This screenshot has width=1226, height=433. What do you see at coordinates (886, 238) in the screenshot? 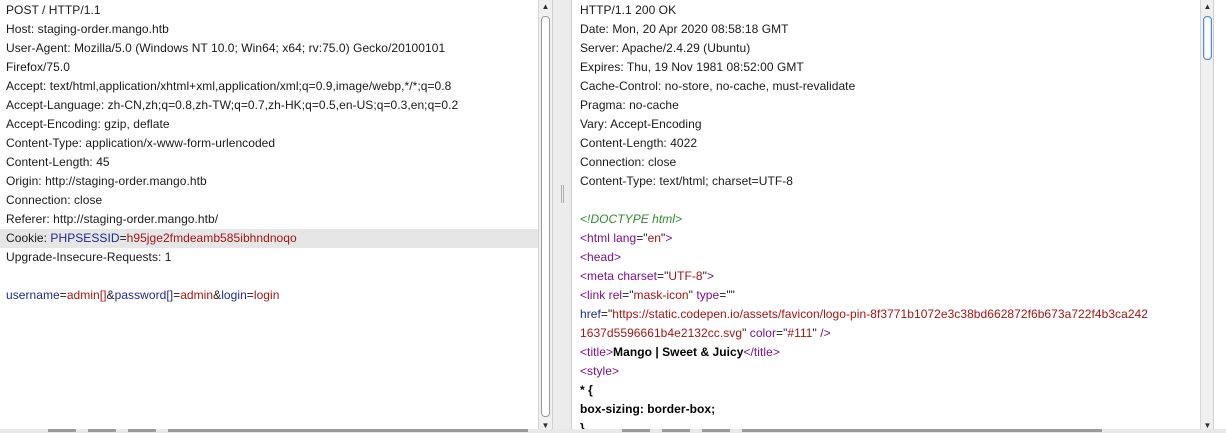
I see `response-line: <html lang="en">` at bounding box center [886, 238].